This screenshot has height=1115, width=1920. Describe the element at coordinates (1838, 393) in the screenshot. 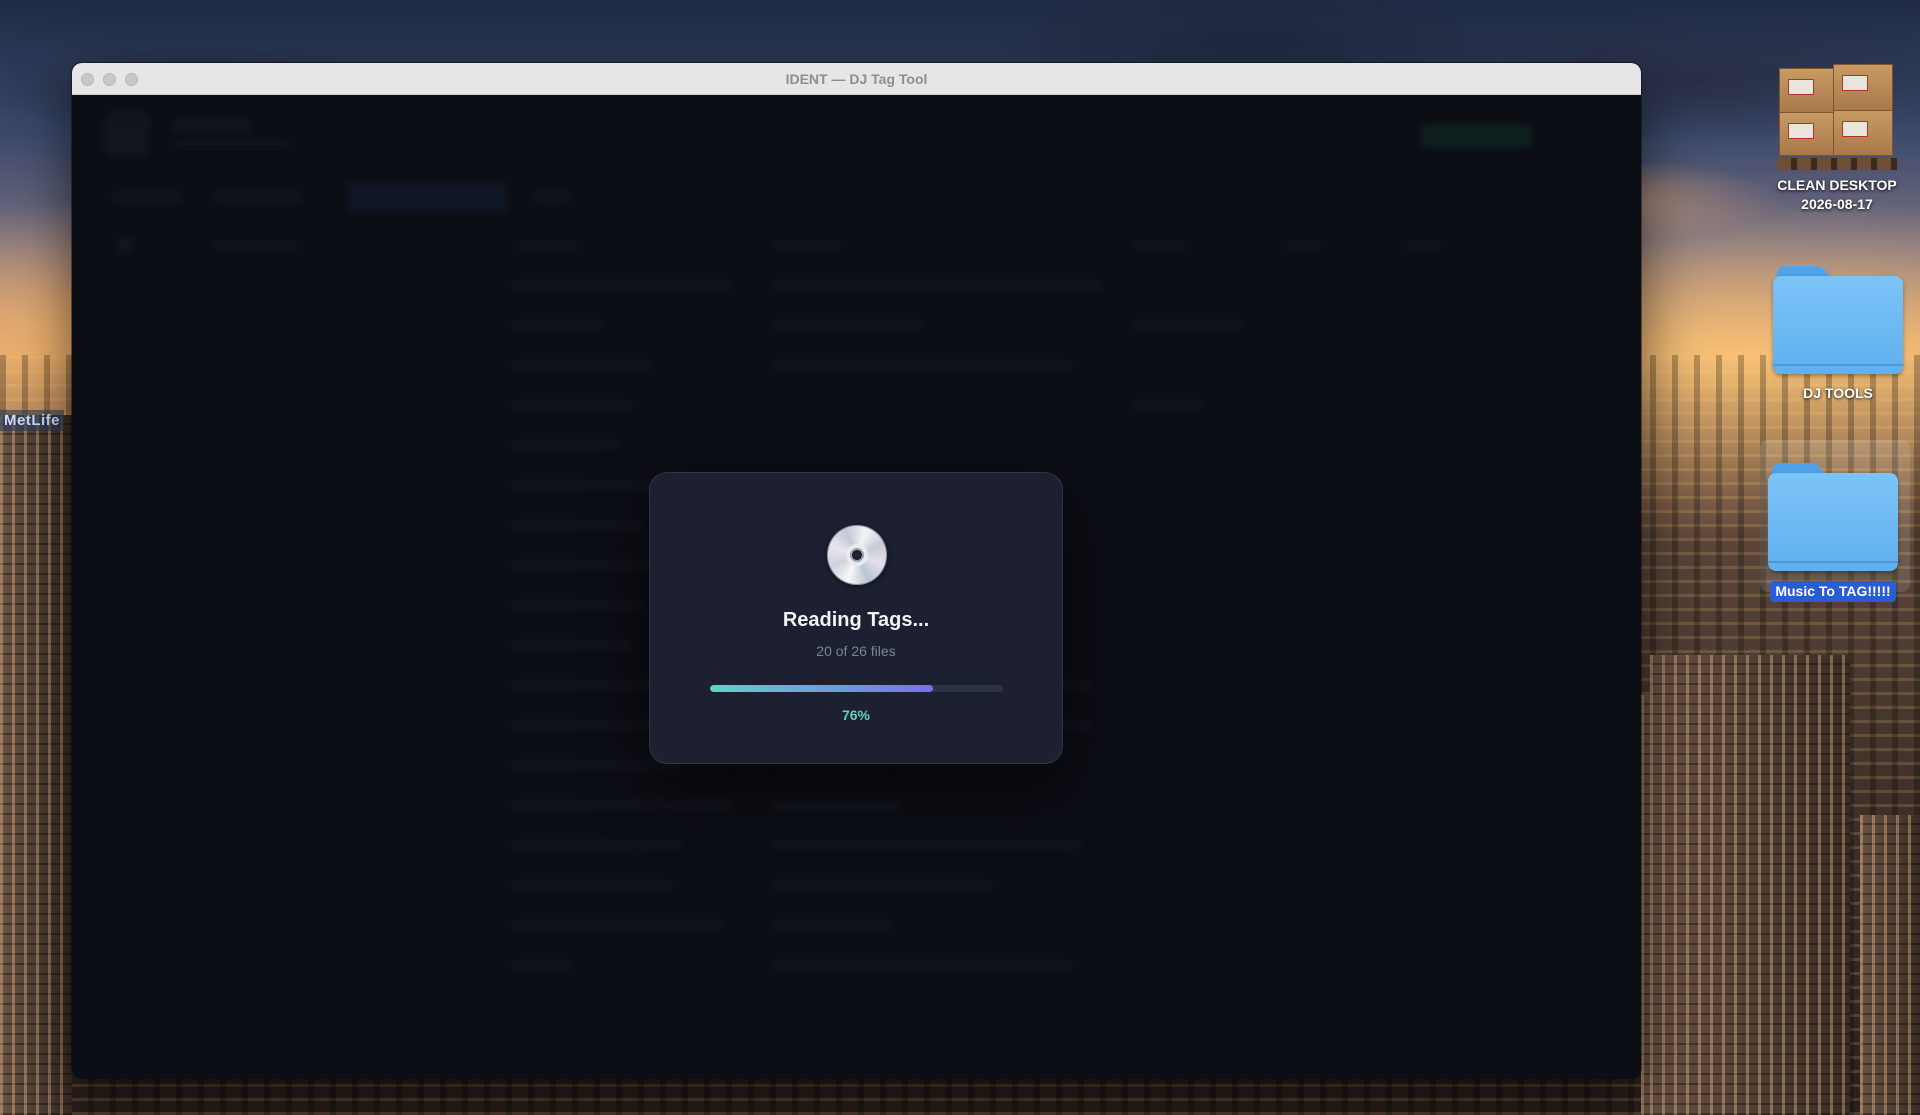

I see `desktop-icon-label: DJ TOOLS` at that location.